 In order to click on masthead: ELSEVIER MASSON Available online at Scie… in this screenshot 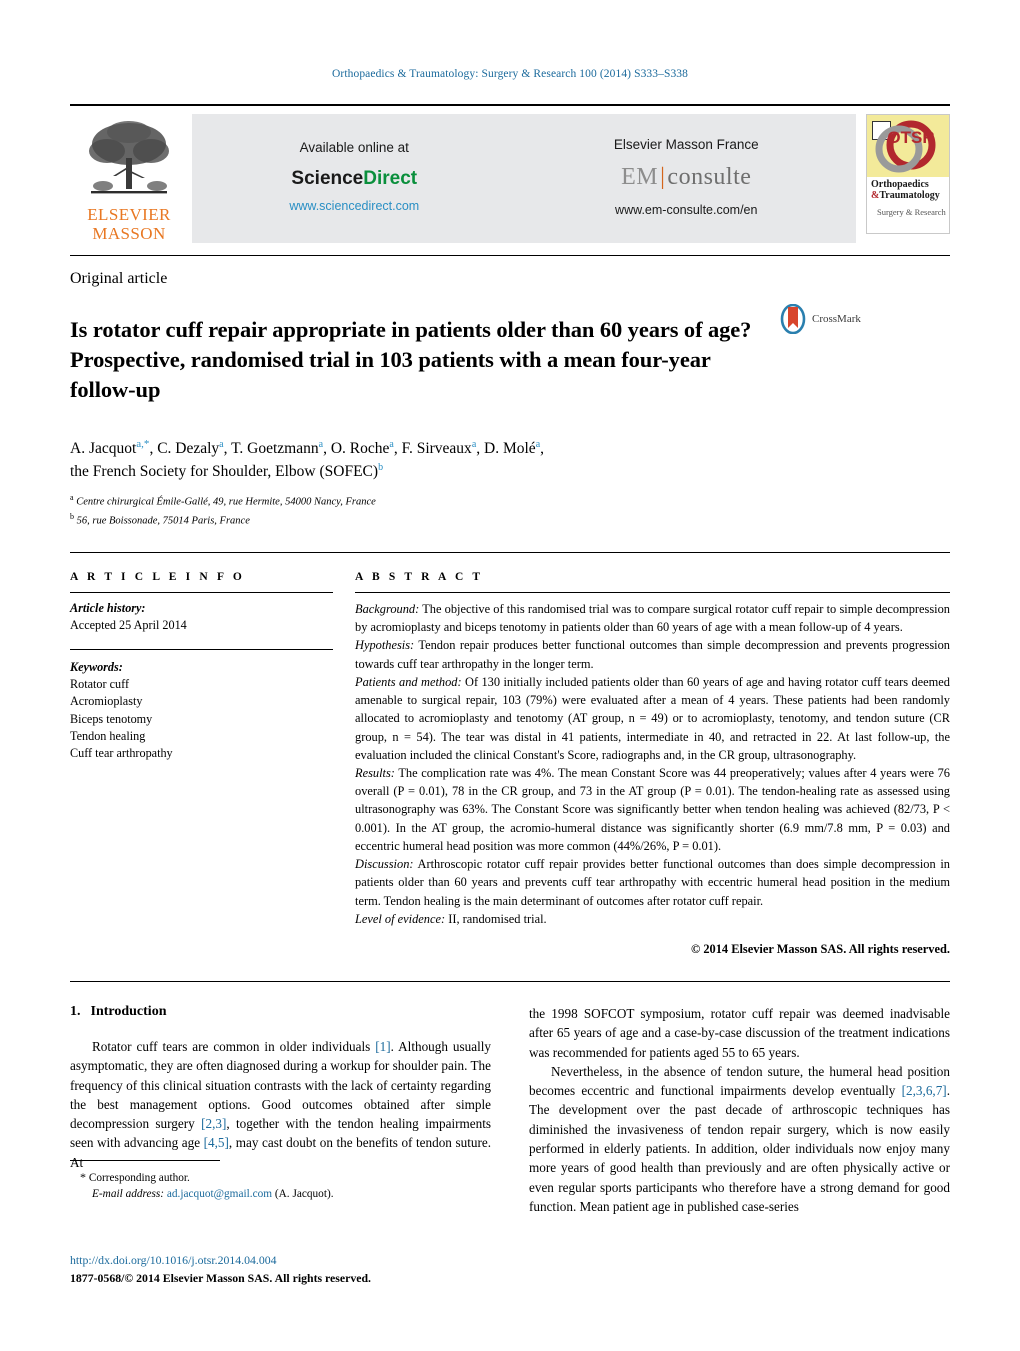, I will do `click(510, 173)`.